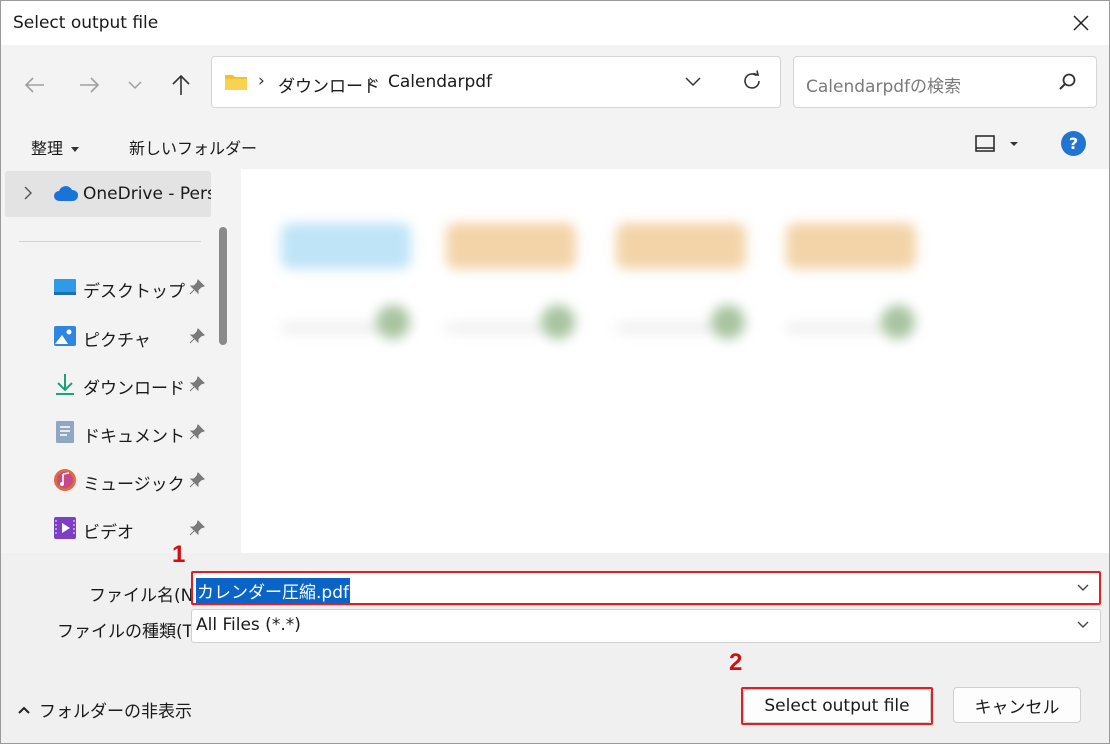  Describe the element at coordinates (496, 82) in the screenshot. I see `address-bar: › ダウンロード › Calendarpdf` at that location.